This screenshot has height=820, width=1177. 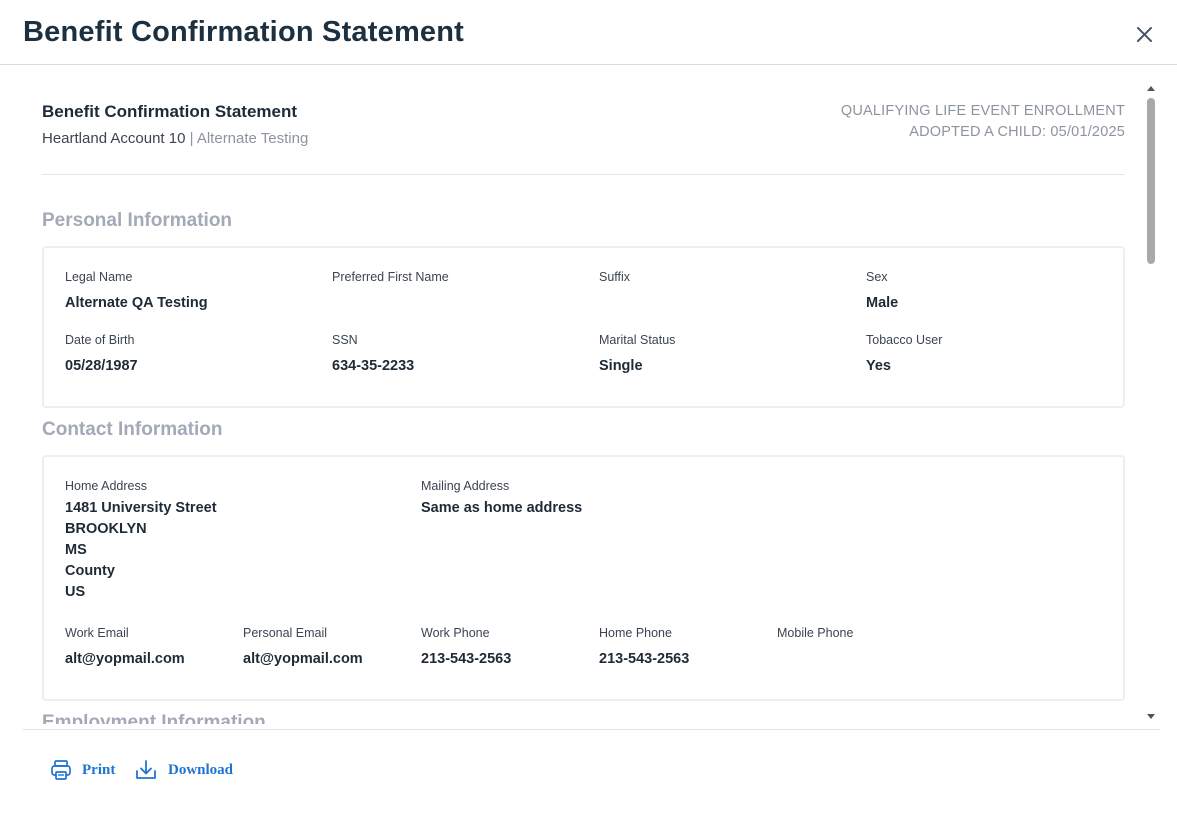 I want to click on suffix-label: Suffix, so click(x=615, y=277).